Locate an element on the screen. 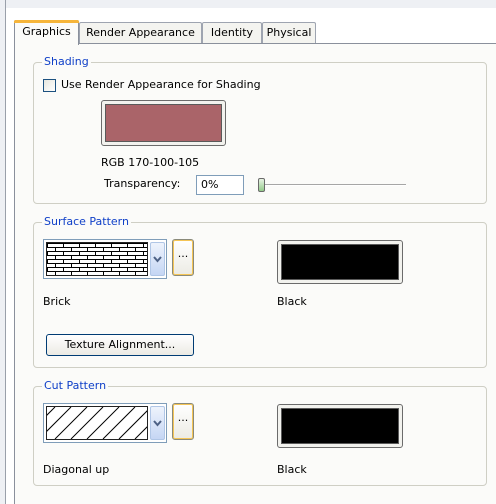 This screenshot has width=496, height=504. use-render-appearance-checkbox is located at coordinates (49, 85).